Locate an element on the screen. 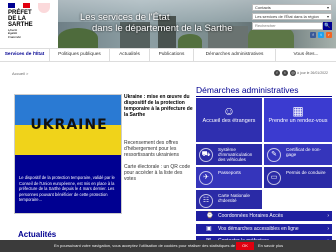 Image resolution: width=336 pixels, height=252 pixels. demarches-underline is located at coordinates (264, 96).